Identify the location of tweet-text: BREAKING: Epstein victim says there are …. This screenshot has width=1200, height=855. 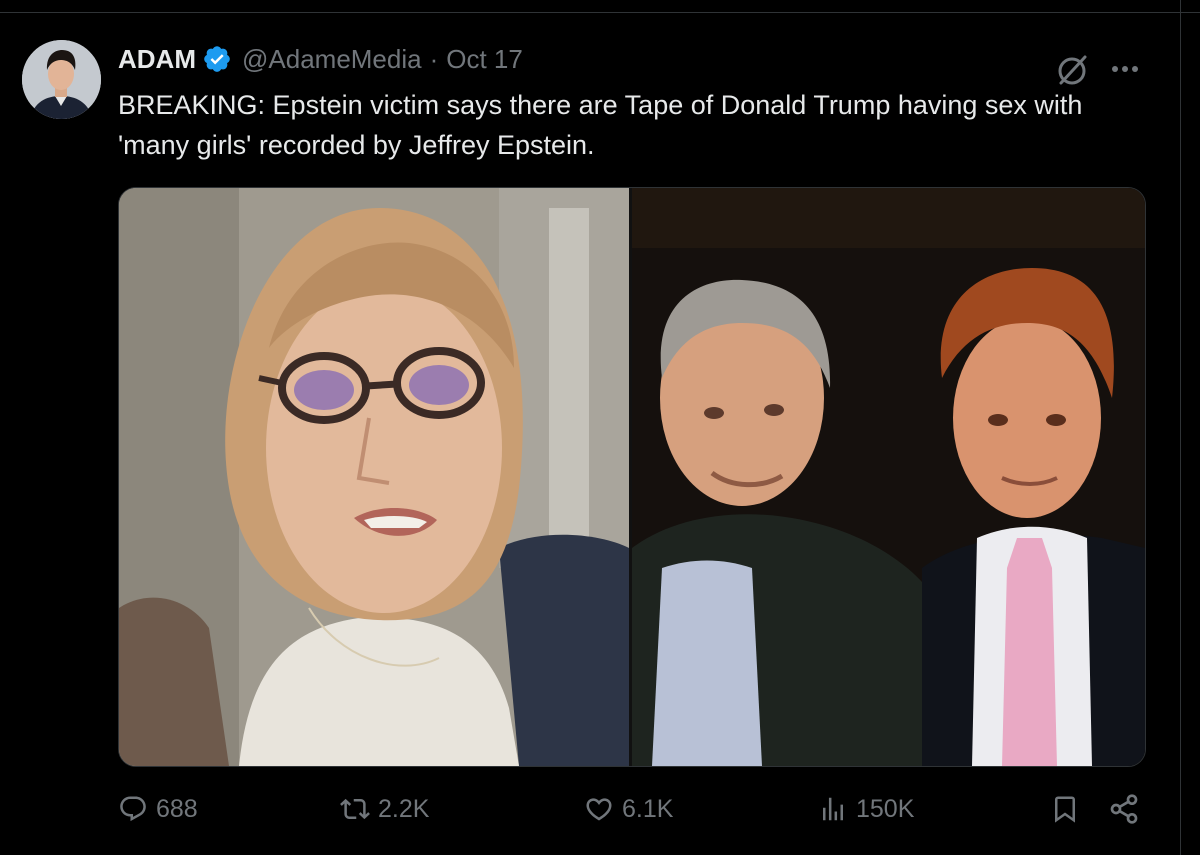
(600, 125).